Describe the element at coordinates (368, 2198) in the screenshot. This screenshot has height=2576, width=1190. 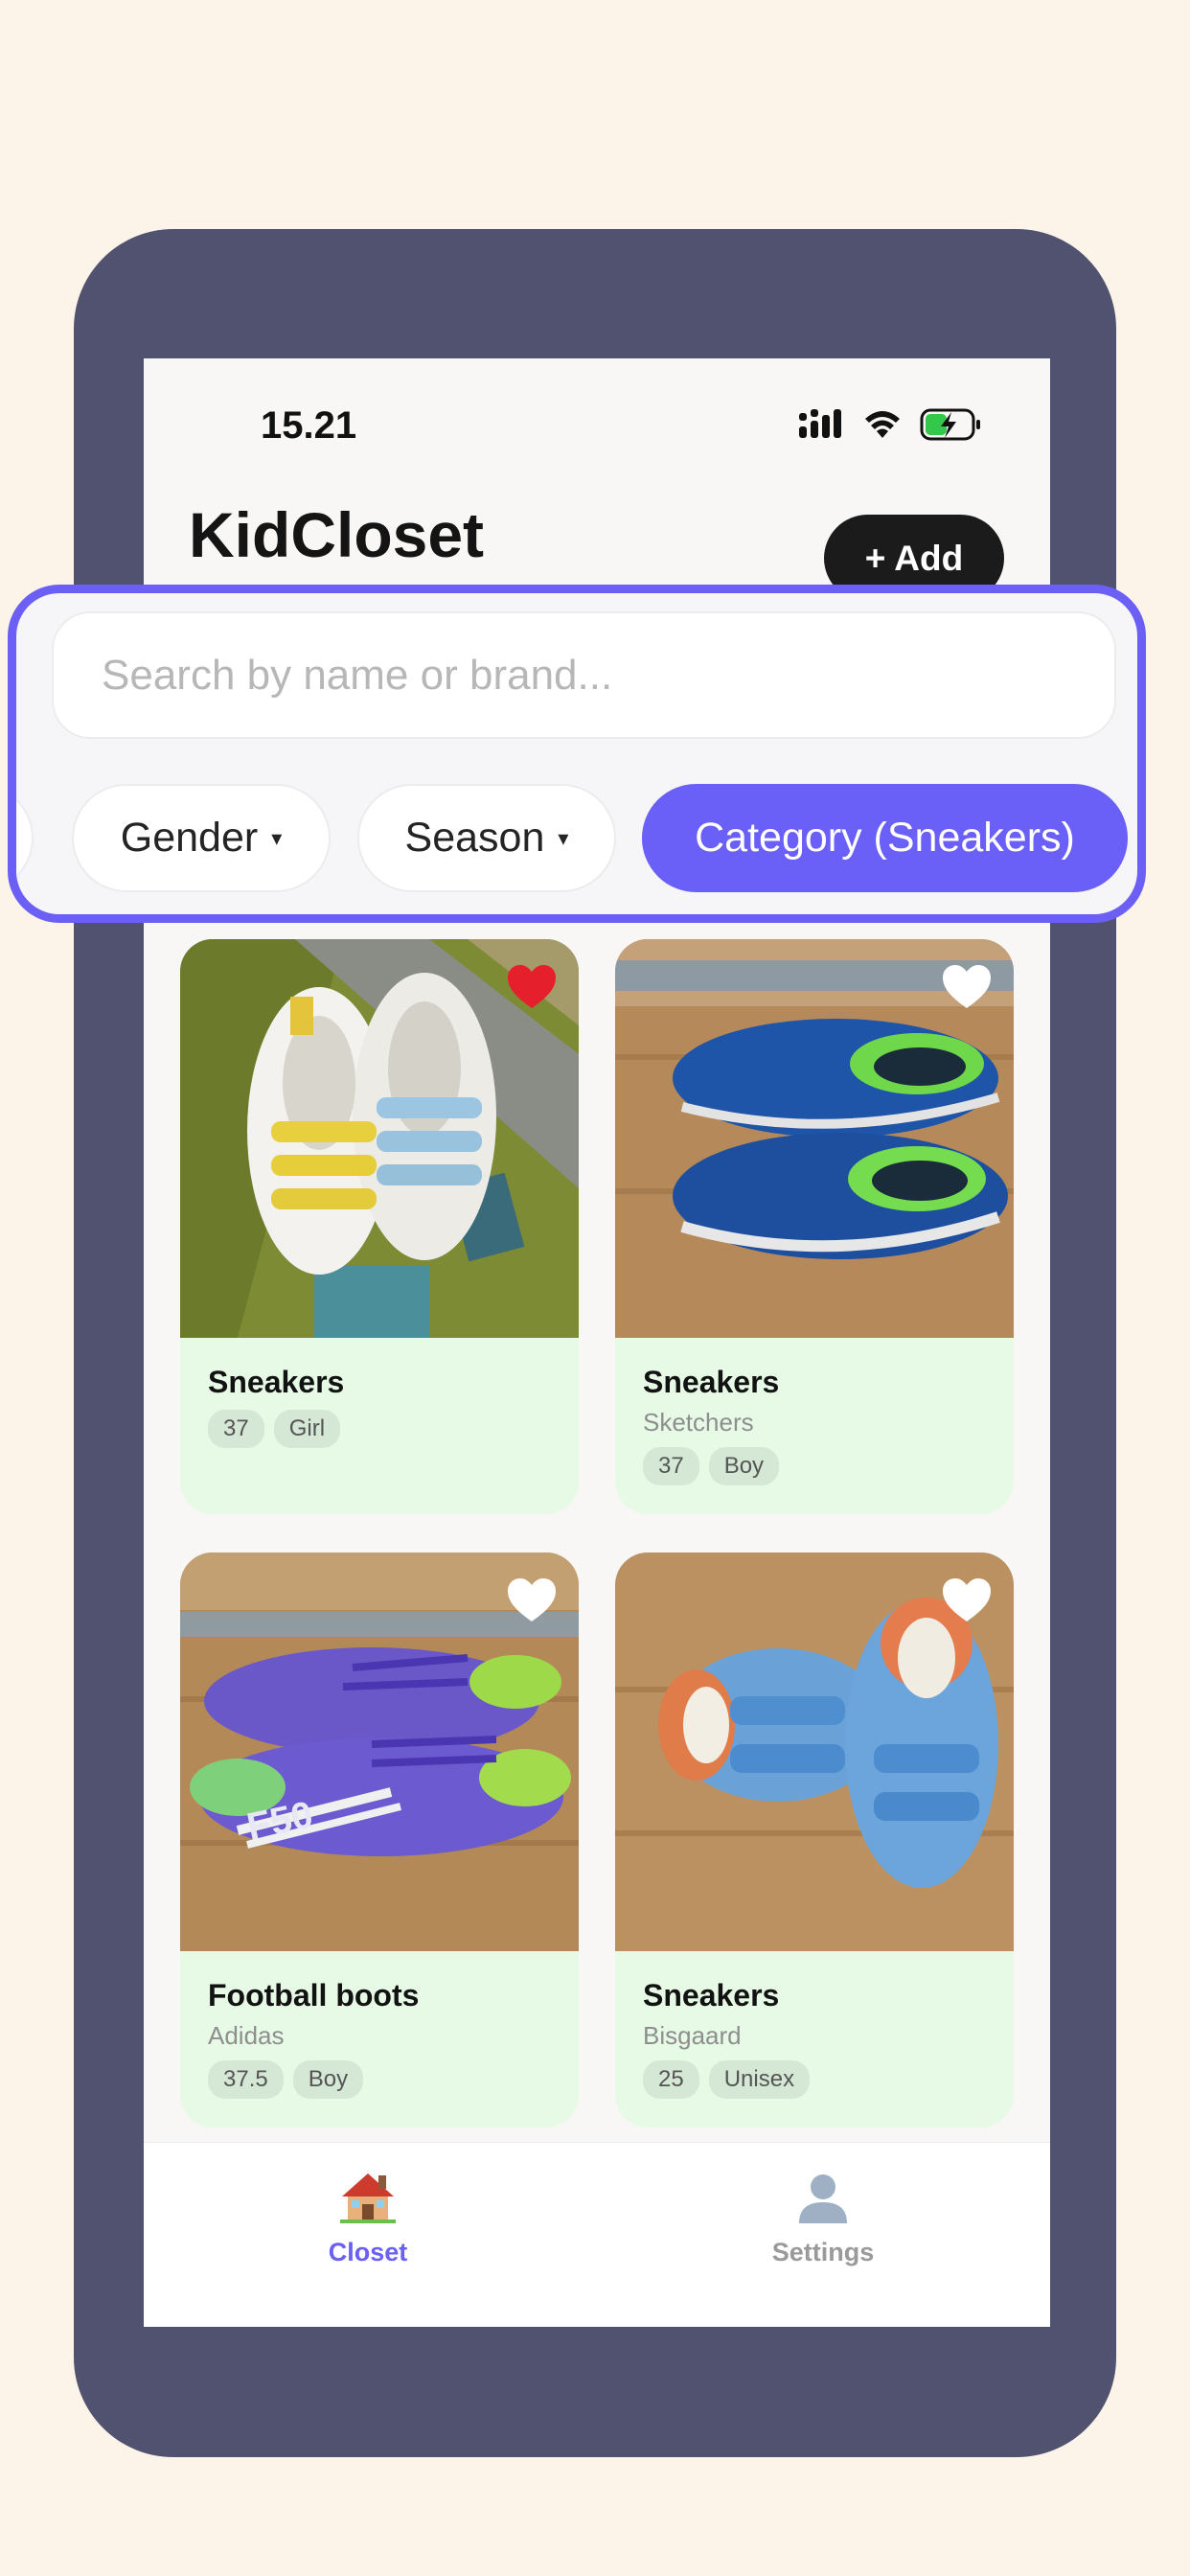
I see `house-icon` at that location.